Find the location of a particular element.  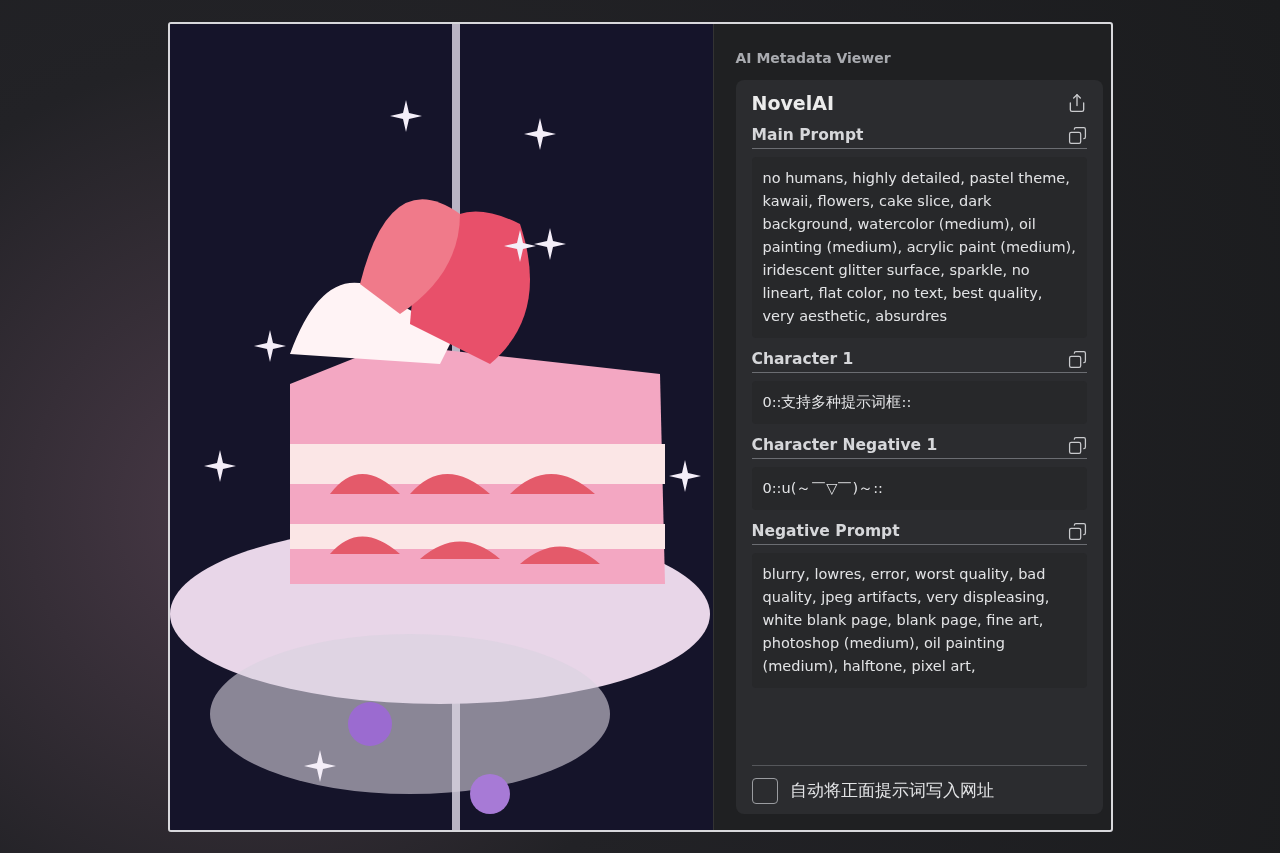

prompt-text: blurry, lowres, error, worst quality, bad quality, jpeg artifacts, very displeasing, white blank page, blank page, fine art, photoshop (medium), oil painting (medium), halftone, pixel art, is located at coordinates (919, 620).